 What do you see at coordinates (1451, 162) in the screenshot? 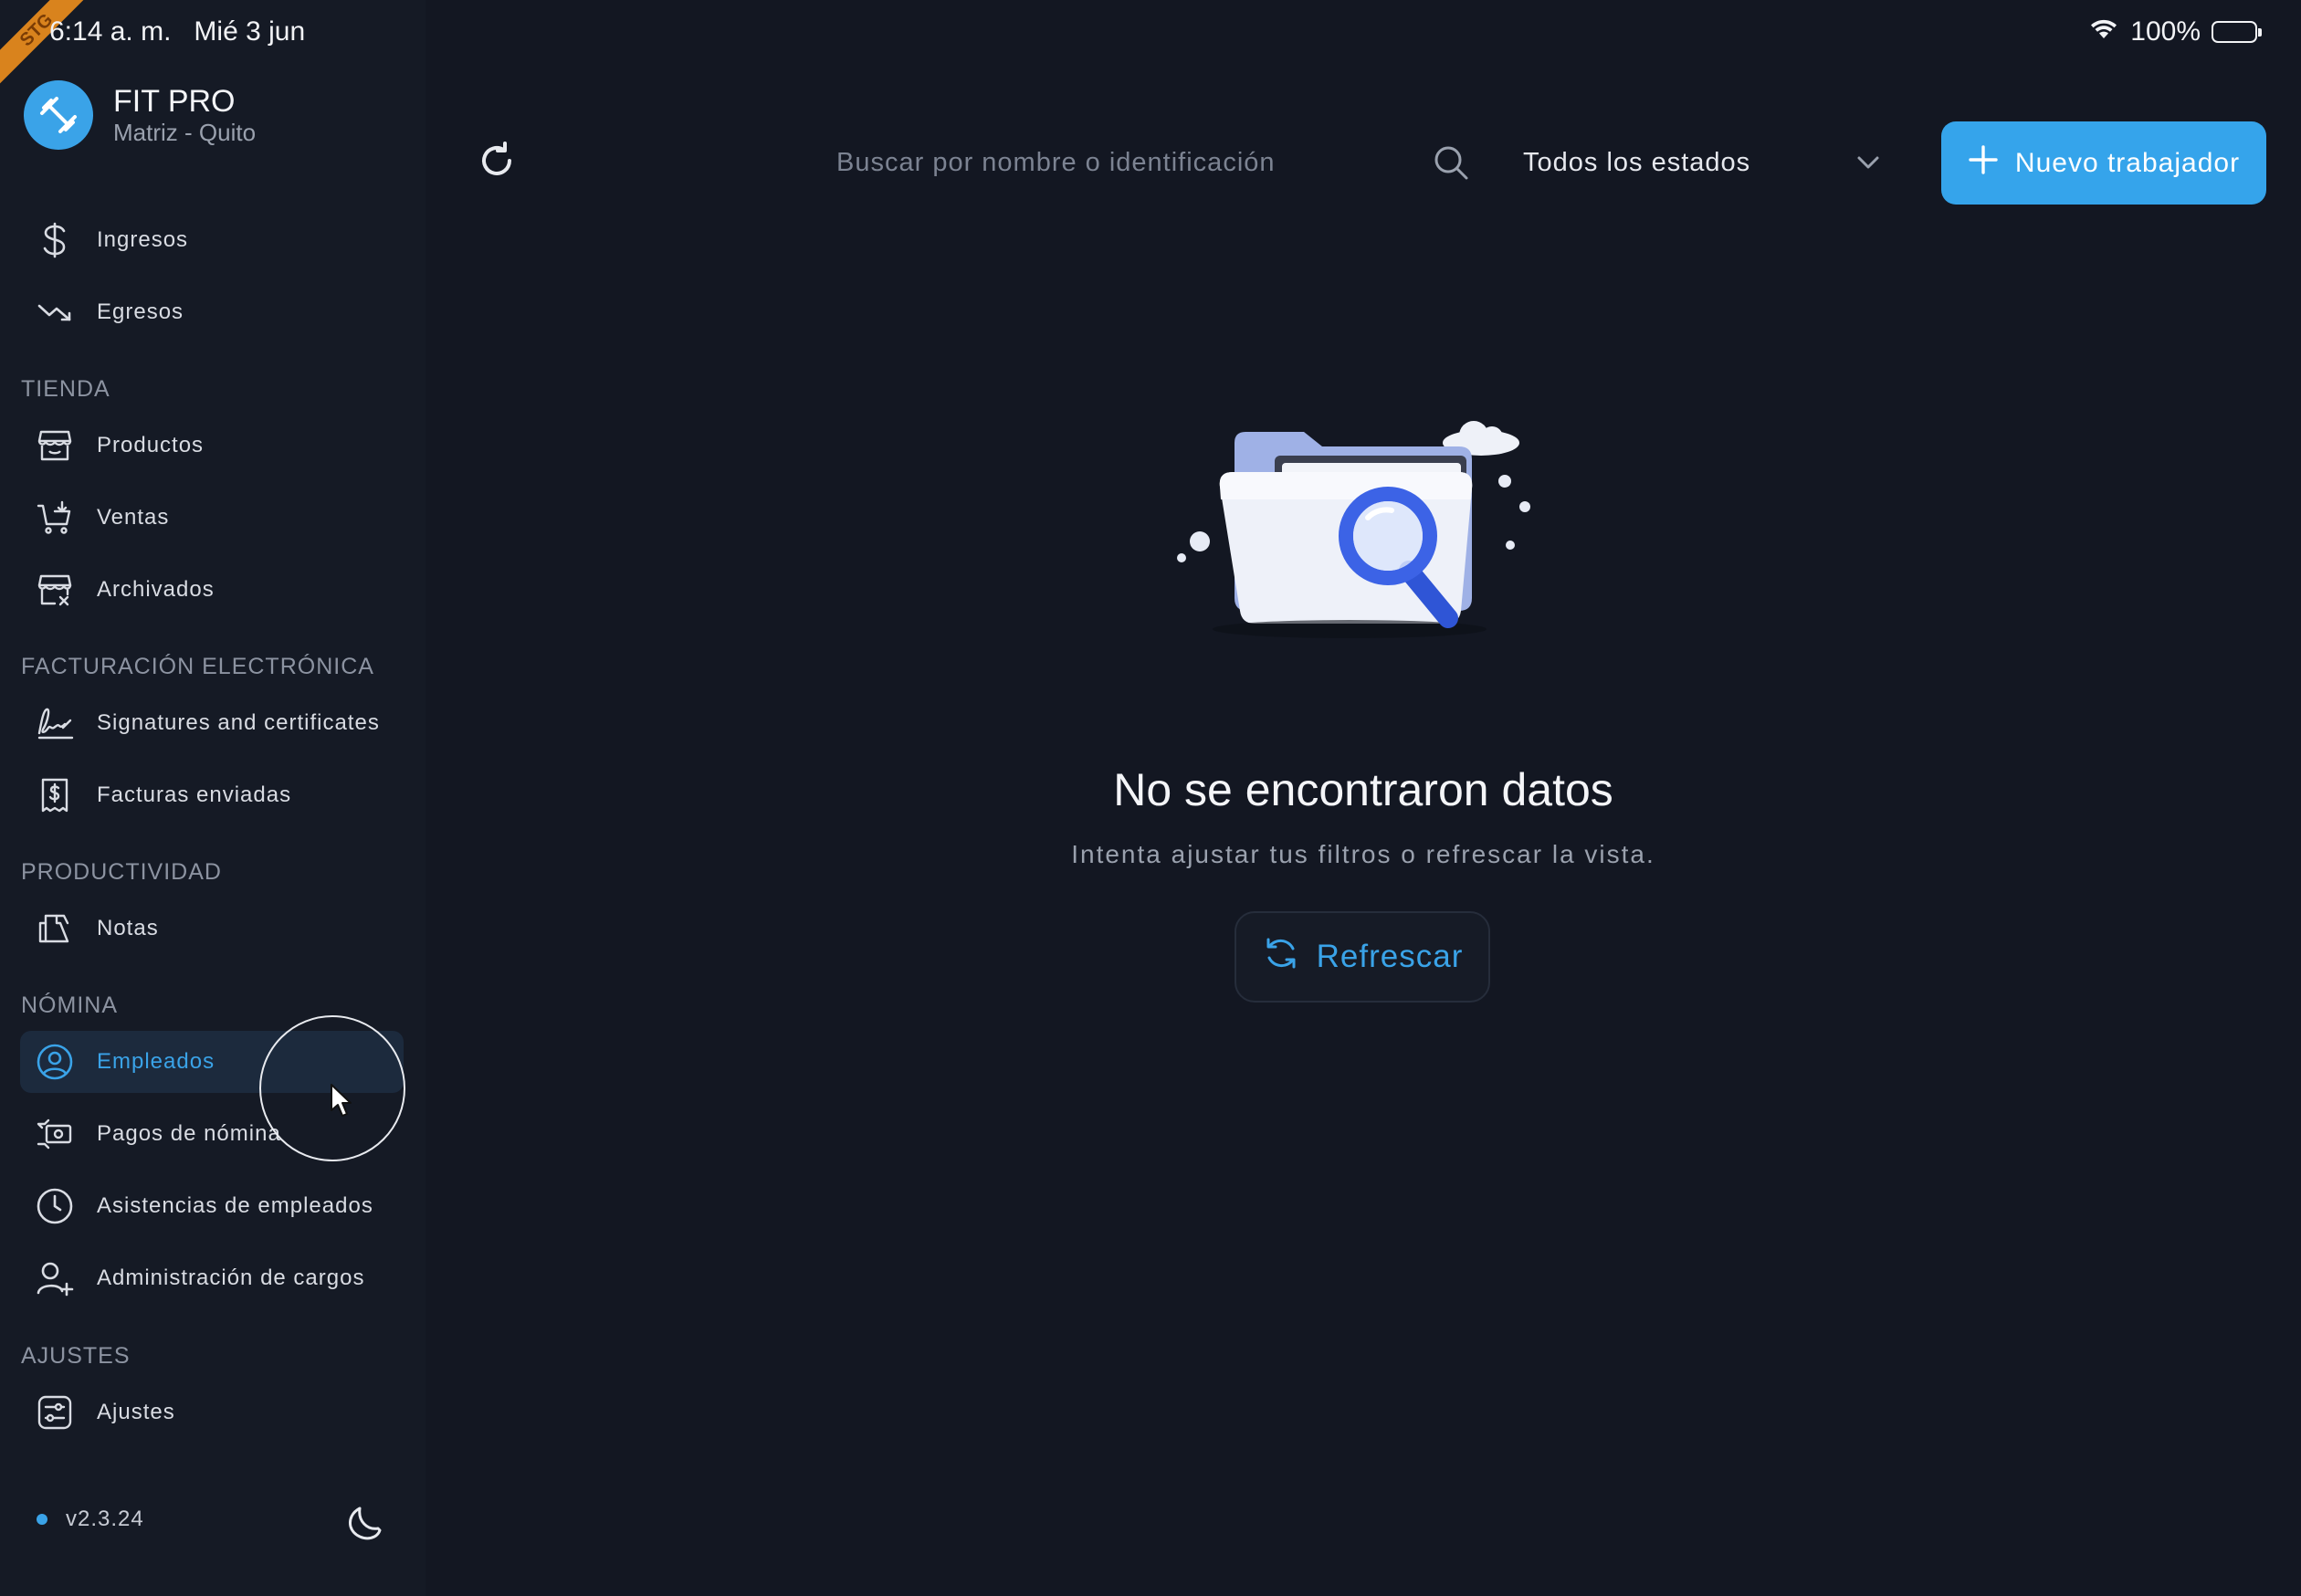
I see `search-icon` at bounding box center [1451, 162].